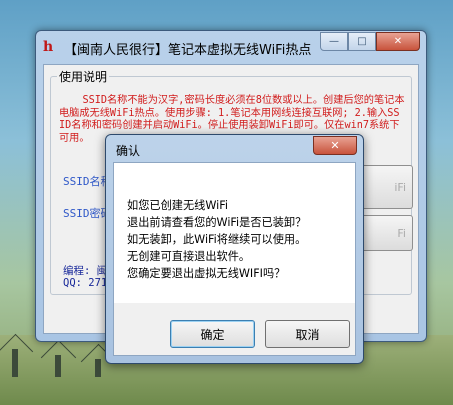 The width and height of the screenshot is (453, 405). What do you see at coordinates (398, 41) in the screenshot?
I see `close-button: ✕` at bounding box center [398, 41].